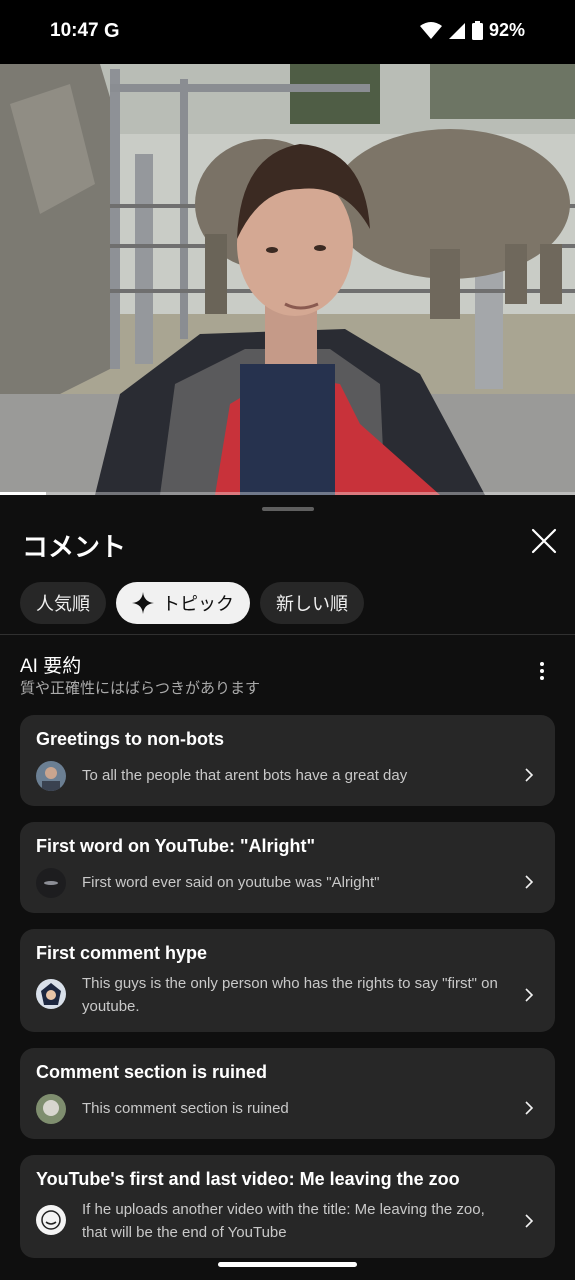  I want to click on chip-label: 人気順, so click(63, 604).